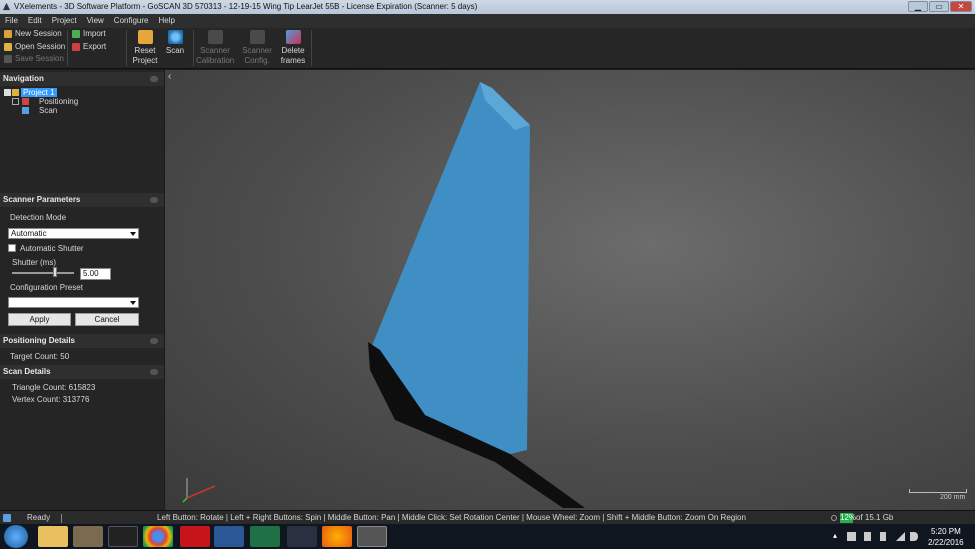 Image resolution: width=975 pixels, height=549 pixels. Describe the element at coordinates (145, 37) in the screenshot. I see `reset-project-icon` at that location.